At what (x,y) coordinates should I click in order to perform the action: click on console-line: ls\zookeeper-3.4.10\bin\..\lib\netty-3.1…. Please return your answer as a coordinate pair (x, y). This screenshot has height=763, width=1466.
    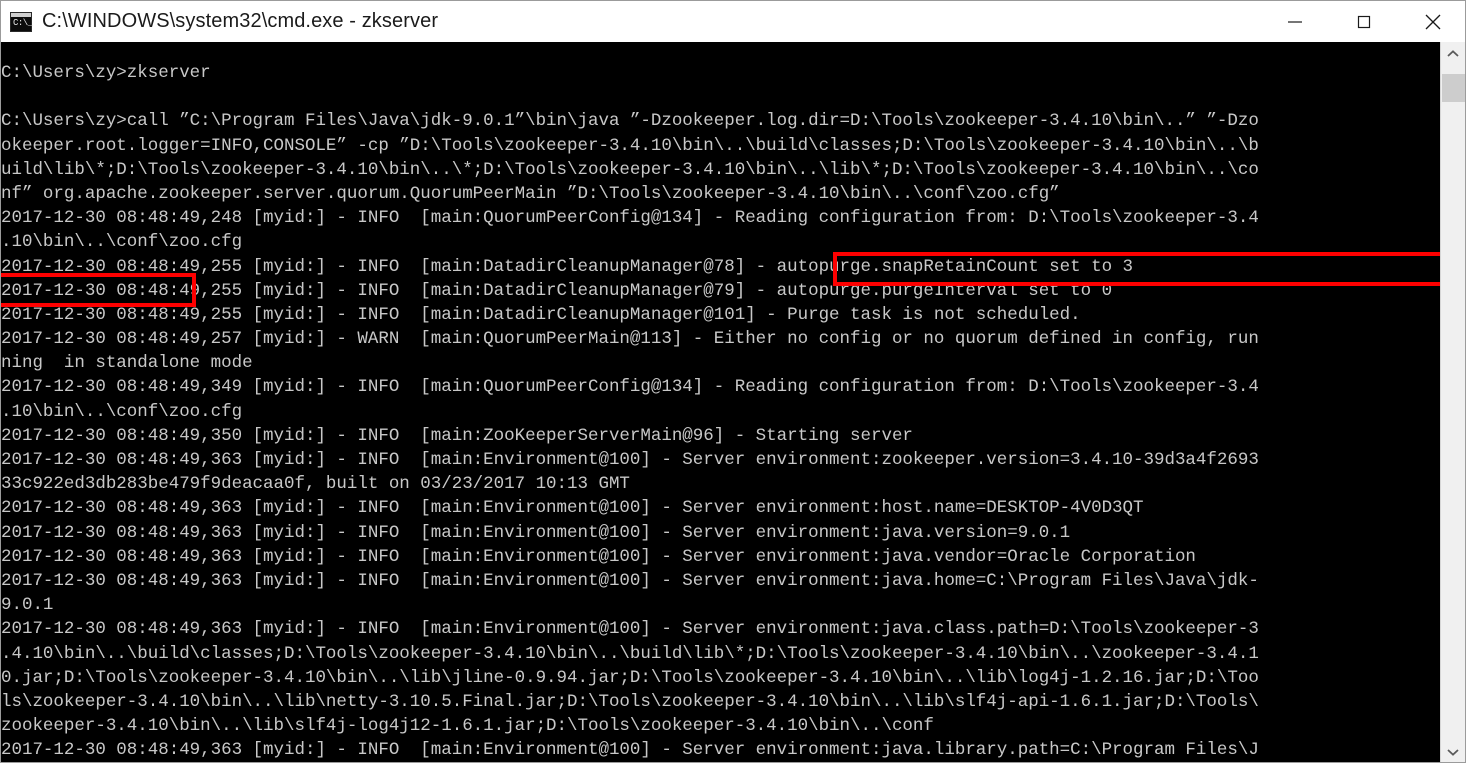
    Looking at the image, I should click on (630, 701).